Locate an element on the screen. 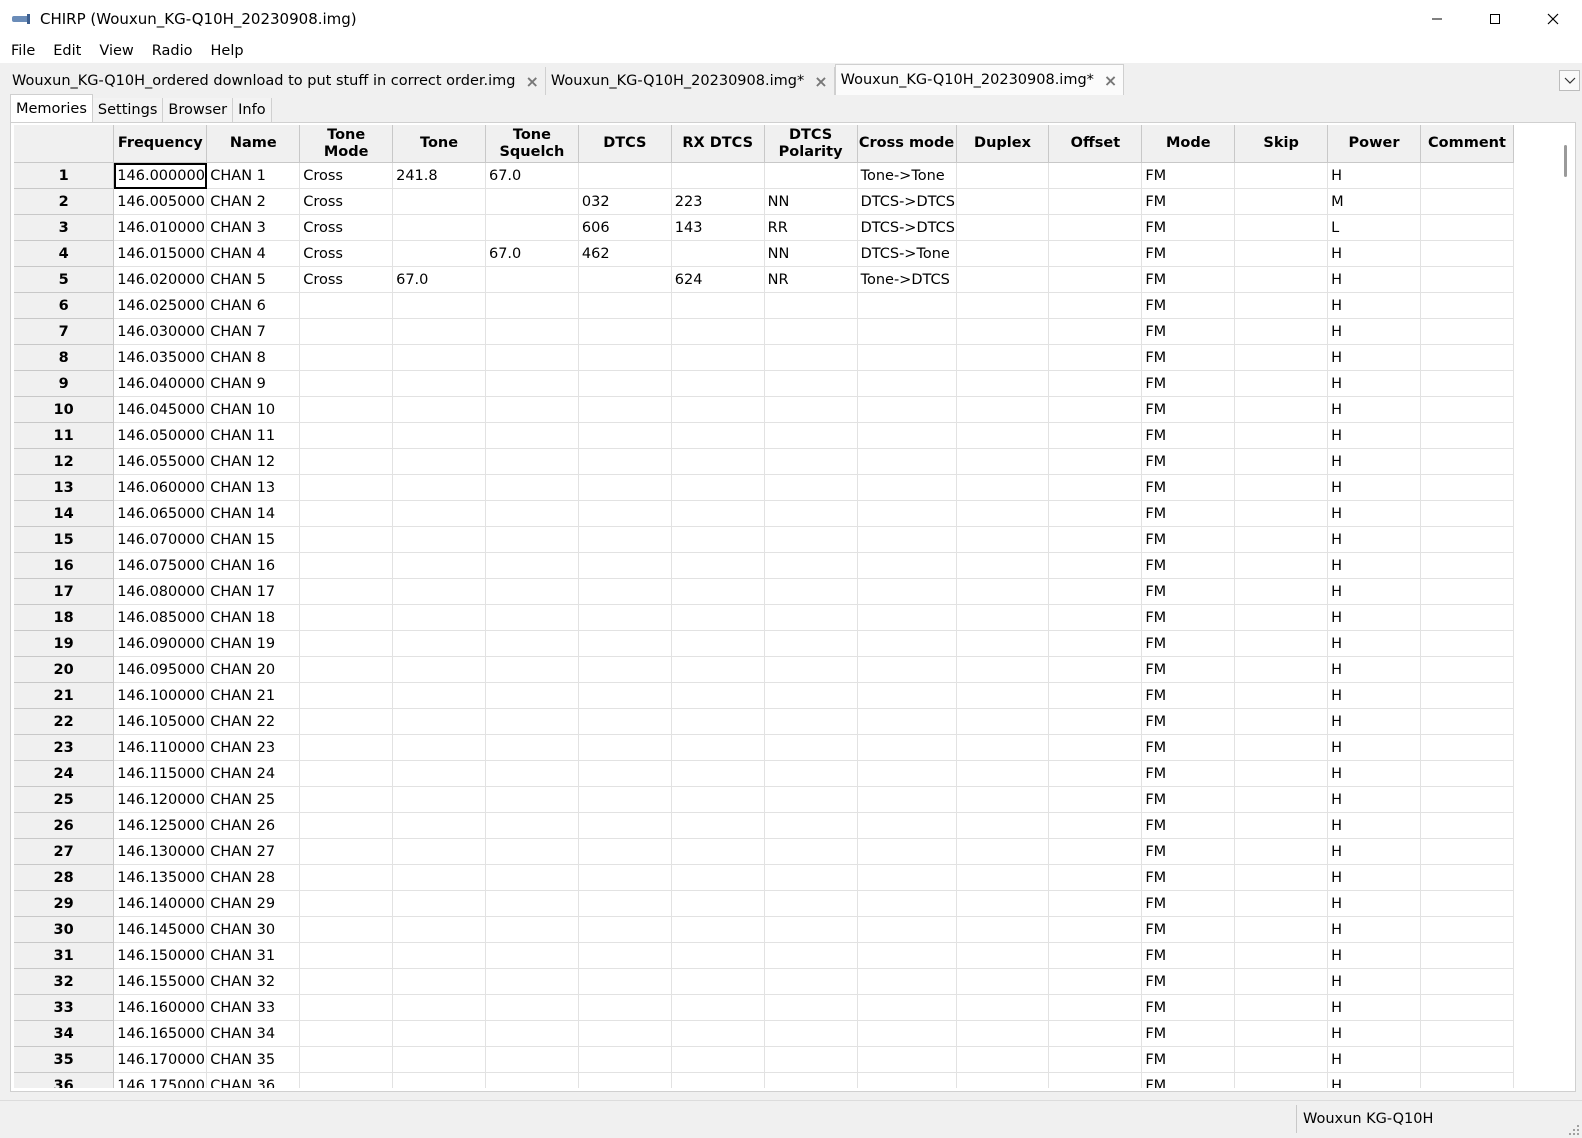 Image resolution: width=1582 pixels, height=1138 pixels. cell-frequency: 146.125000 is located at coordinates (160, 825).